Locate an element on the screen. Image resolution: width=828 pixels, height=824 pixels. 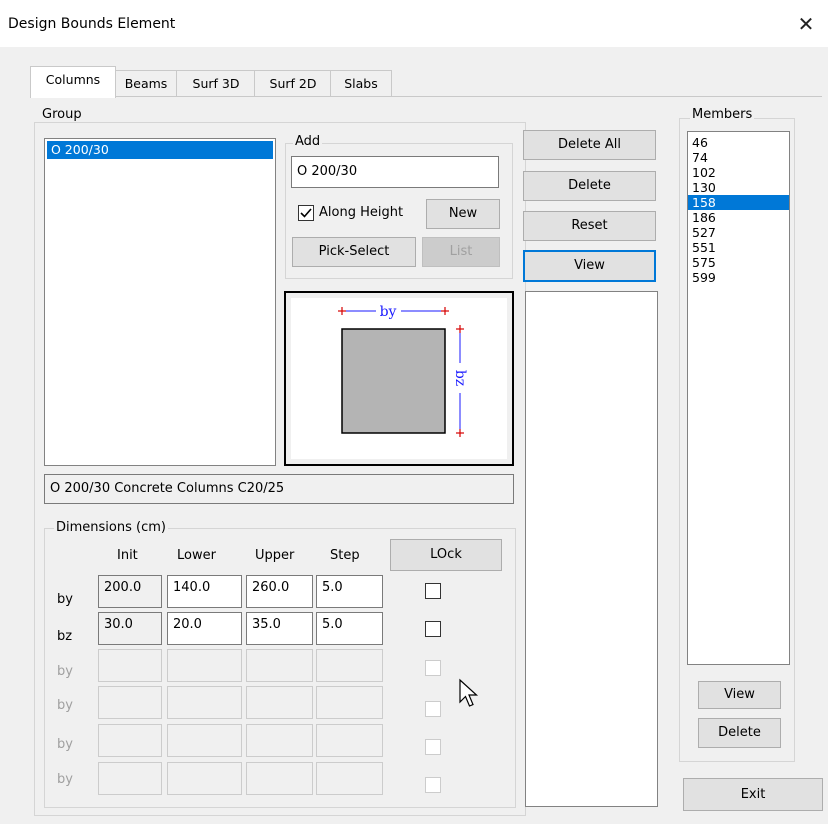
tab-columns: Columns is located at coordinates (73, 82).